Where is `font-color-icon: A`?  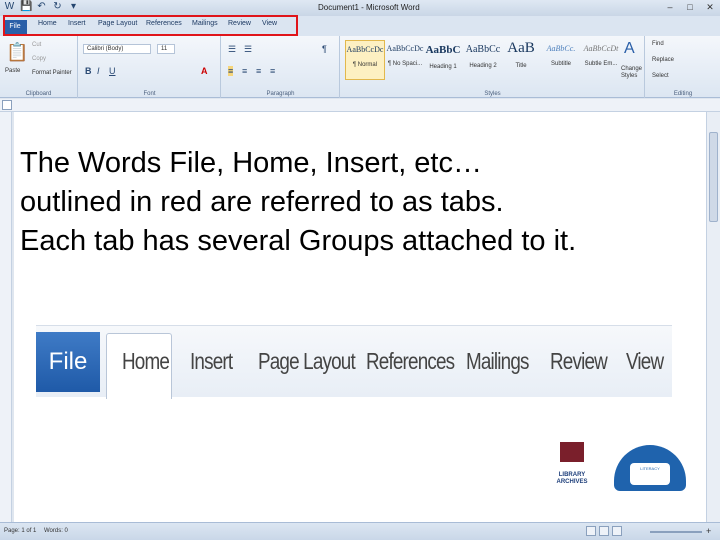
font-color-icon: A is located at coordinates (204, 71).